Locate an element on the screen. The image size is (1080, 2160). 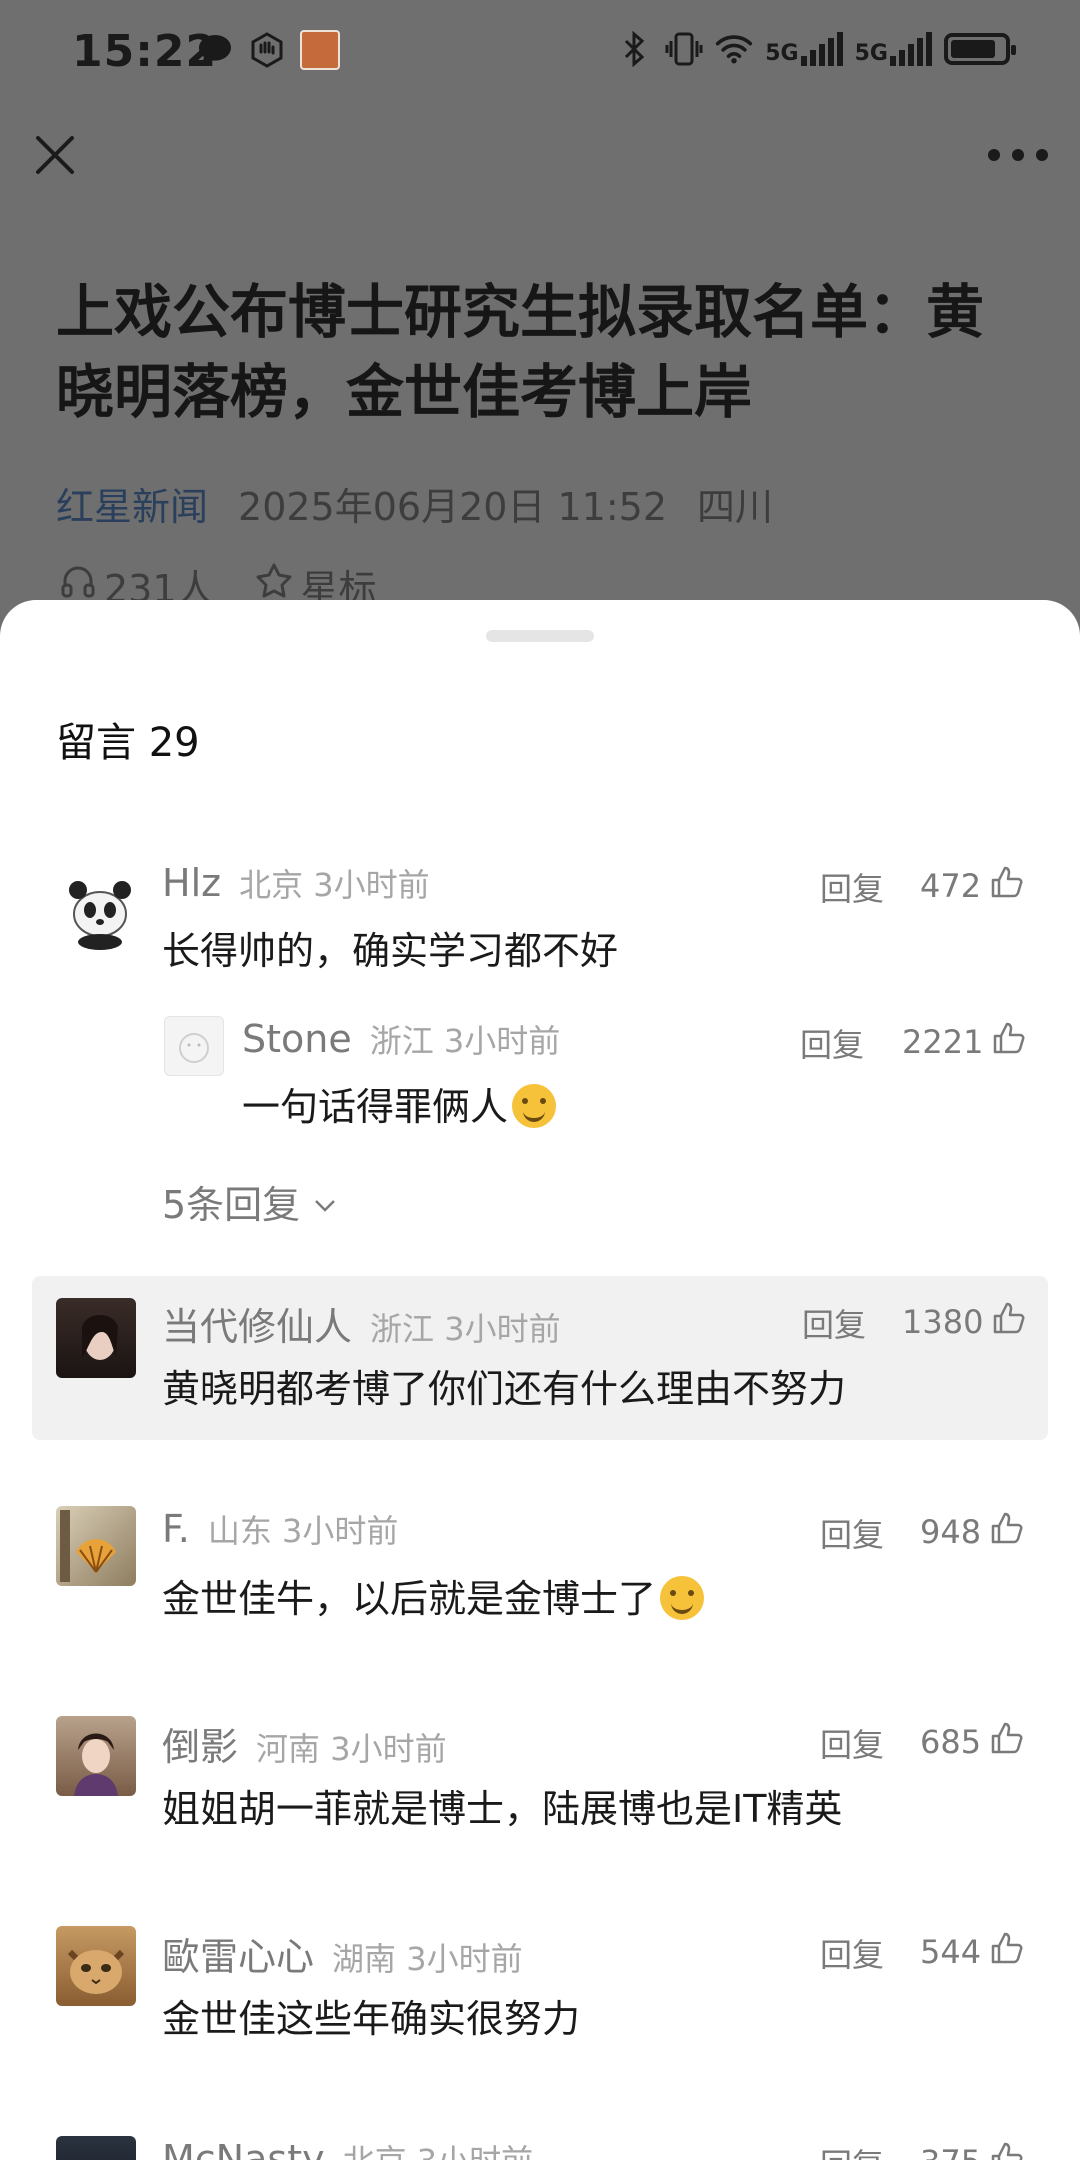
reply-text: 一句话得罪俩人 is located at coordinates (399, 1103).